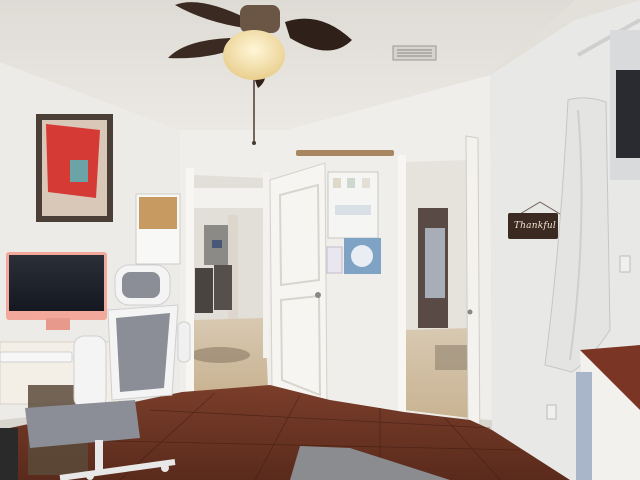  What do you see at coordinates (74, 168) in the screenshot?
I see `framed-painting` at bounding box center [74, 168].